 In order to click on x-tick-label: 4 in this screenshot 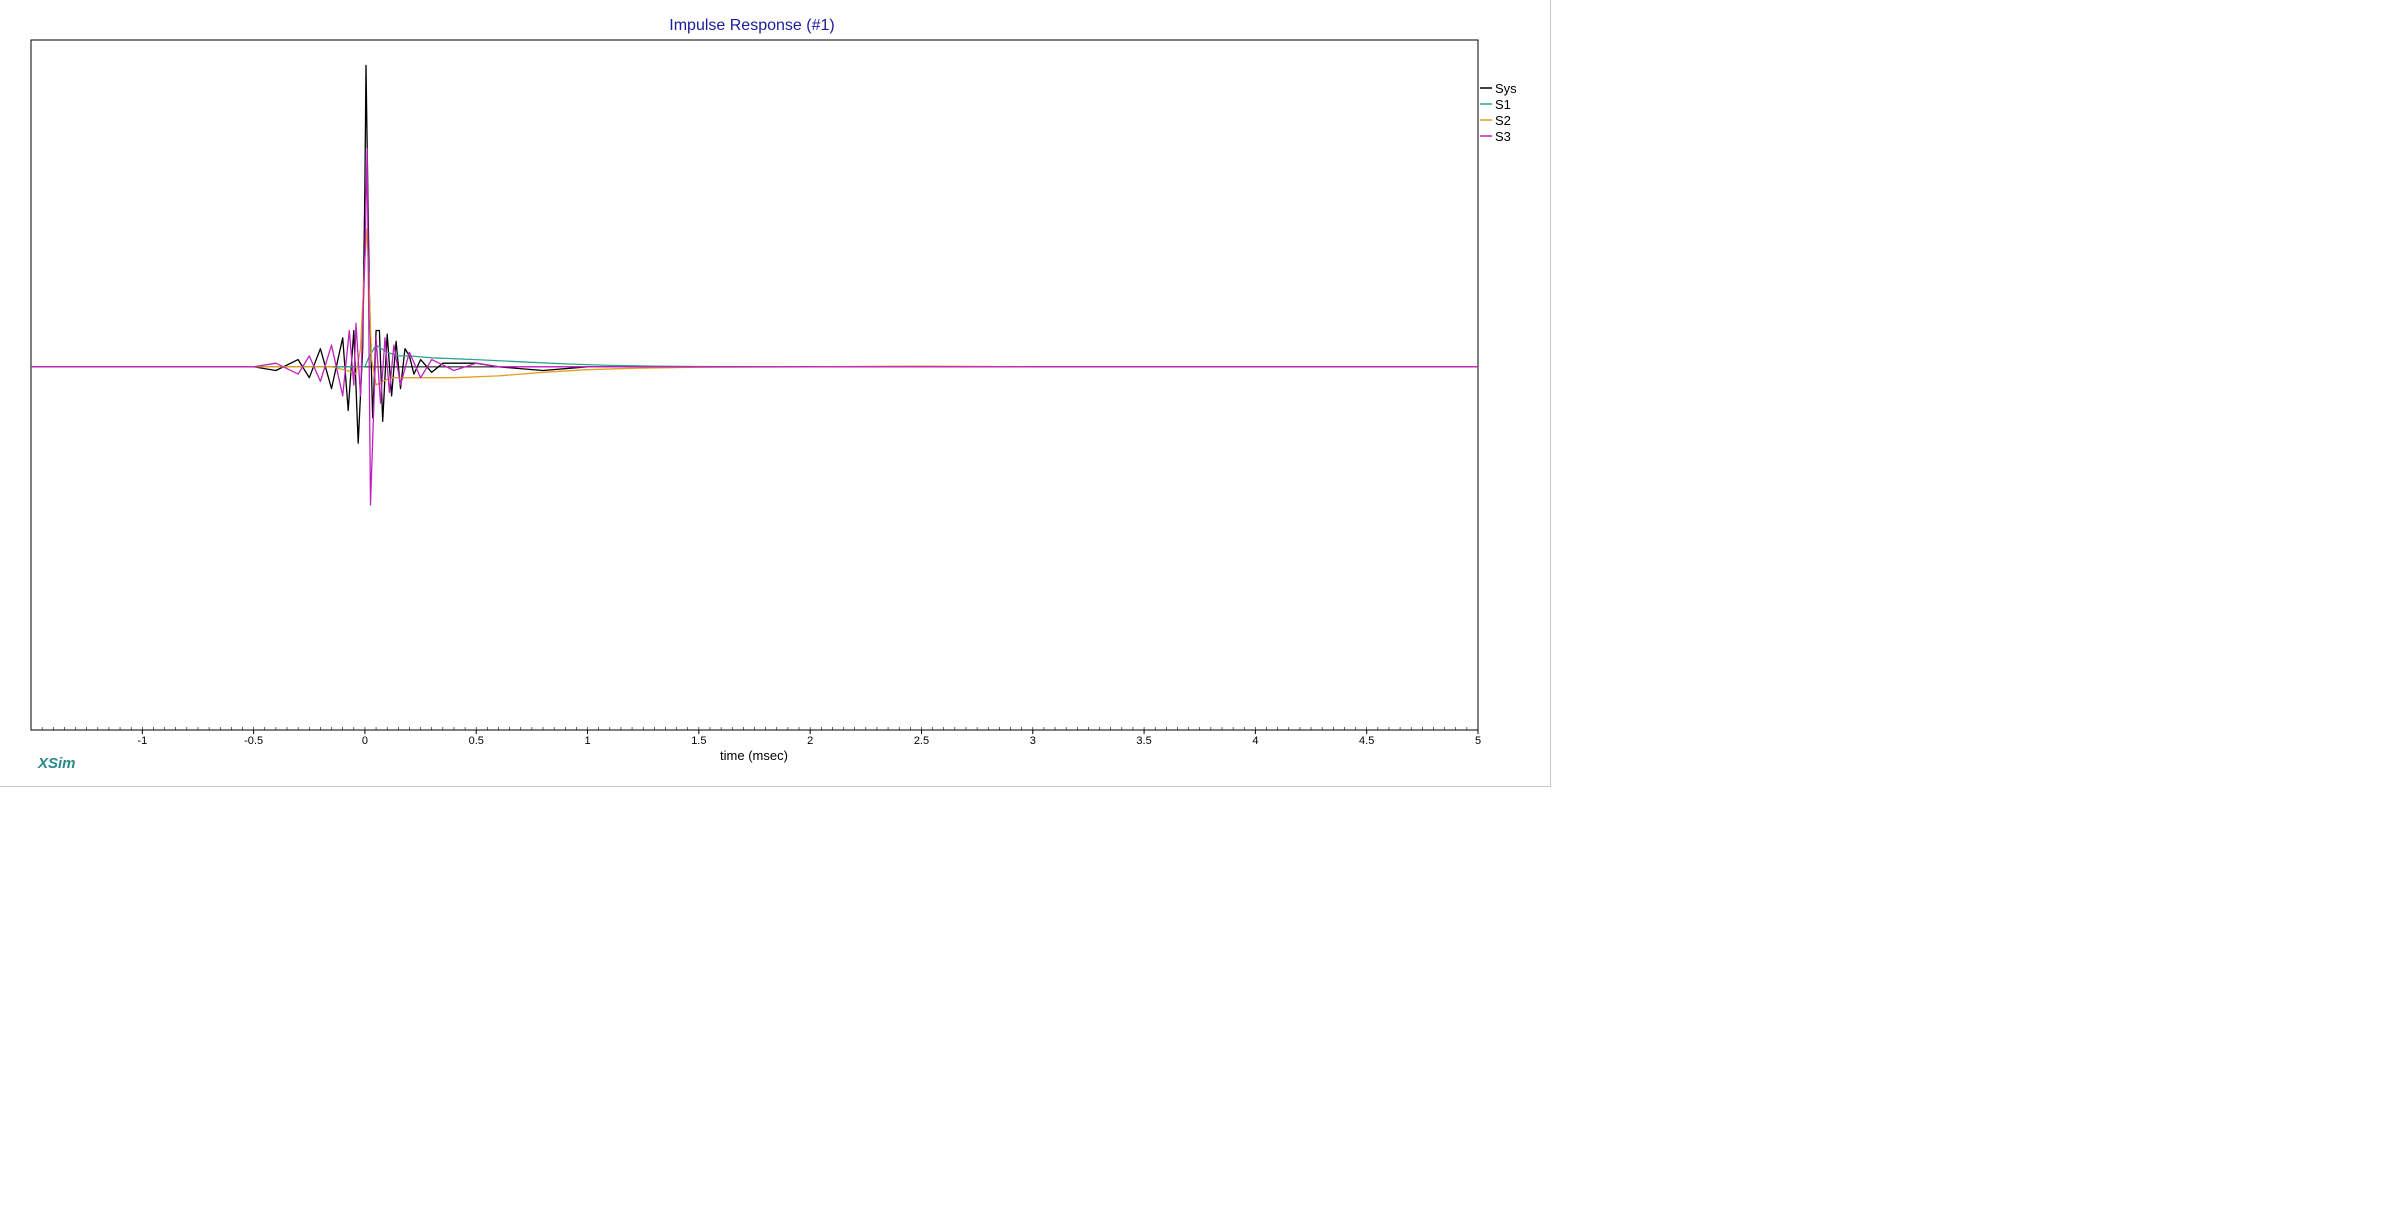, I will do `click(1255, 741)`.